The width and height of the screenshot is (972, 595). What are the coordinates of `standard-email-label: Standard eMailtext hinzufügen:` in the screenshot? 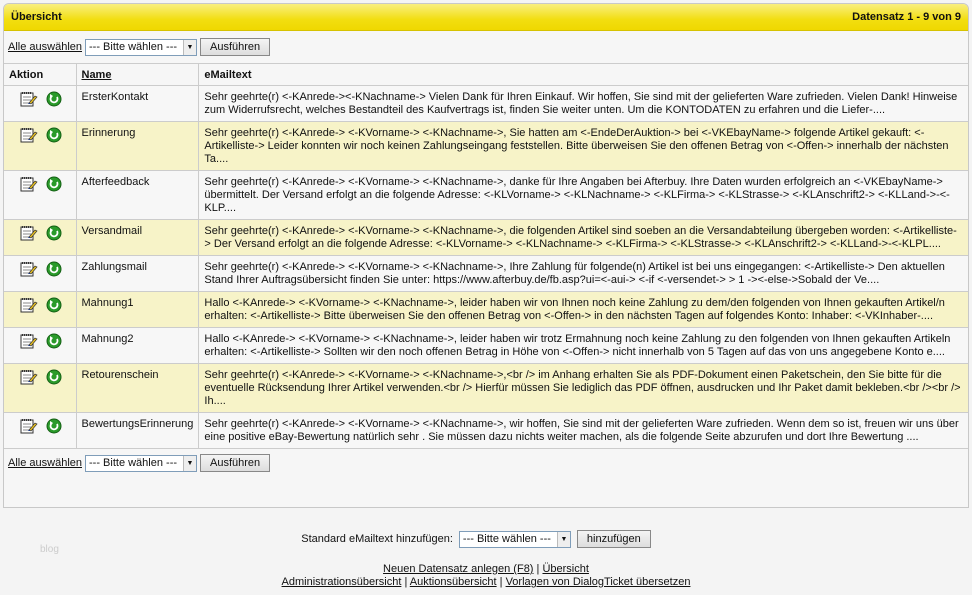 It's located at (377, 539).